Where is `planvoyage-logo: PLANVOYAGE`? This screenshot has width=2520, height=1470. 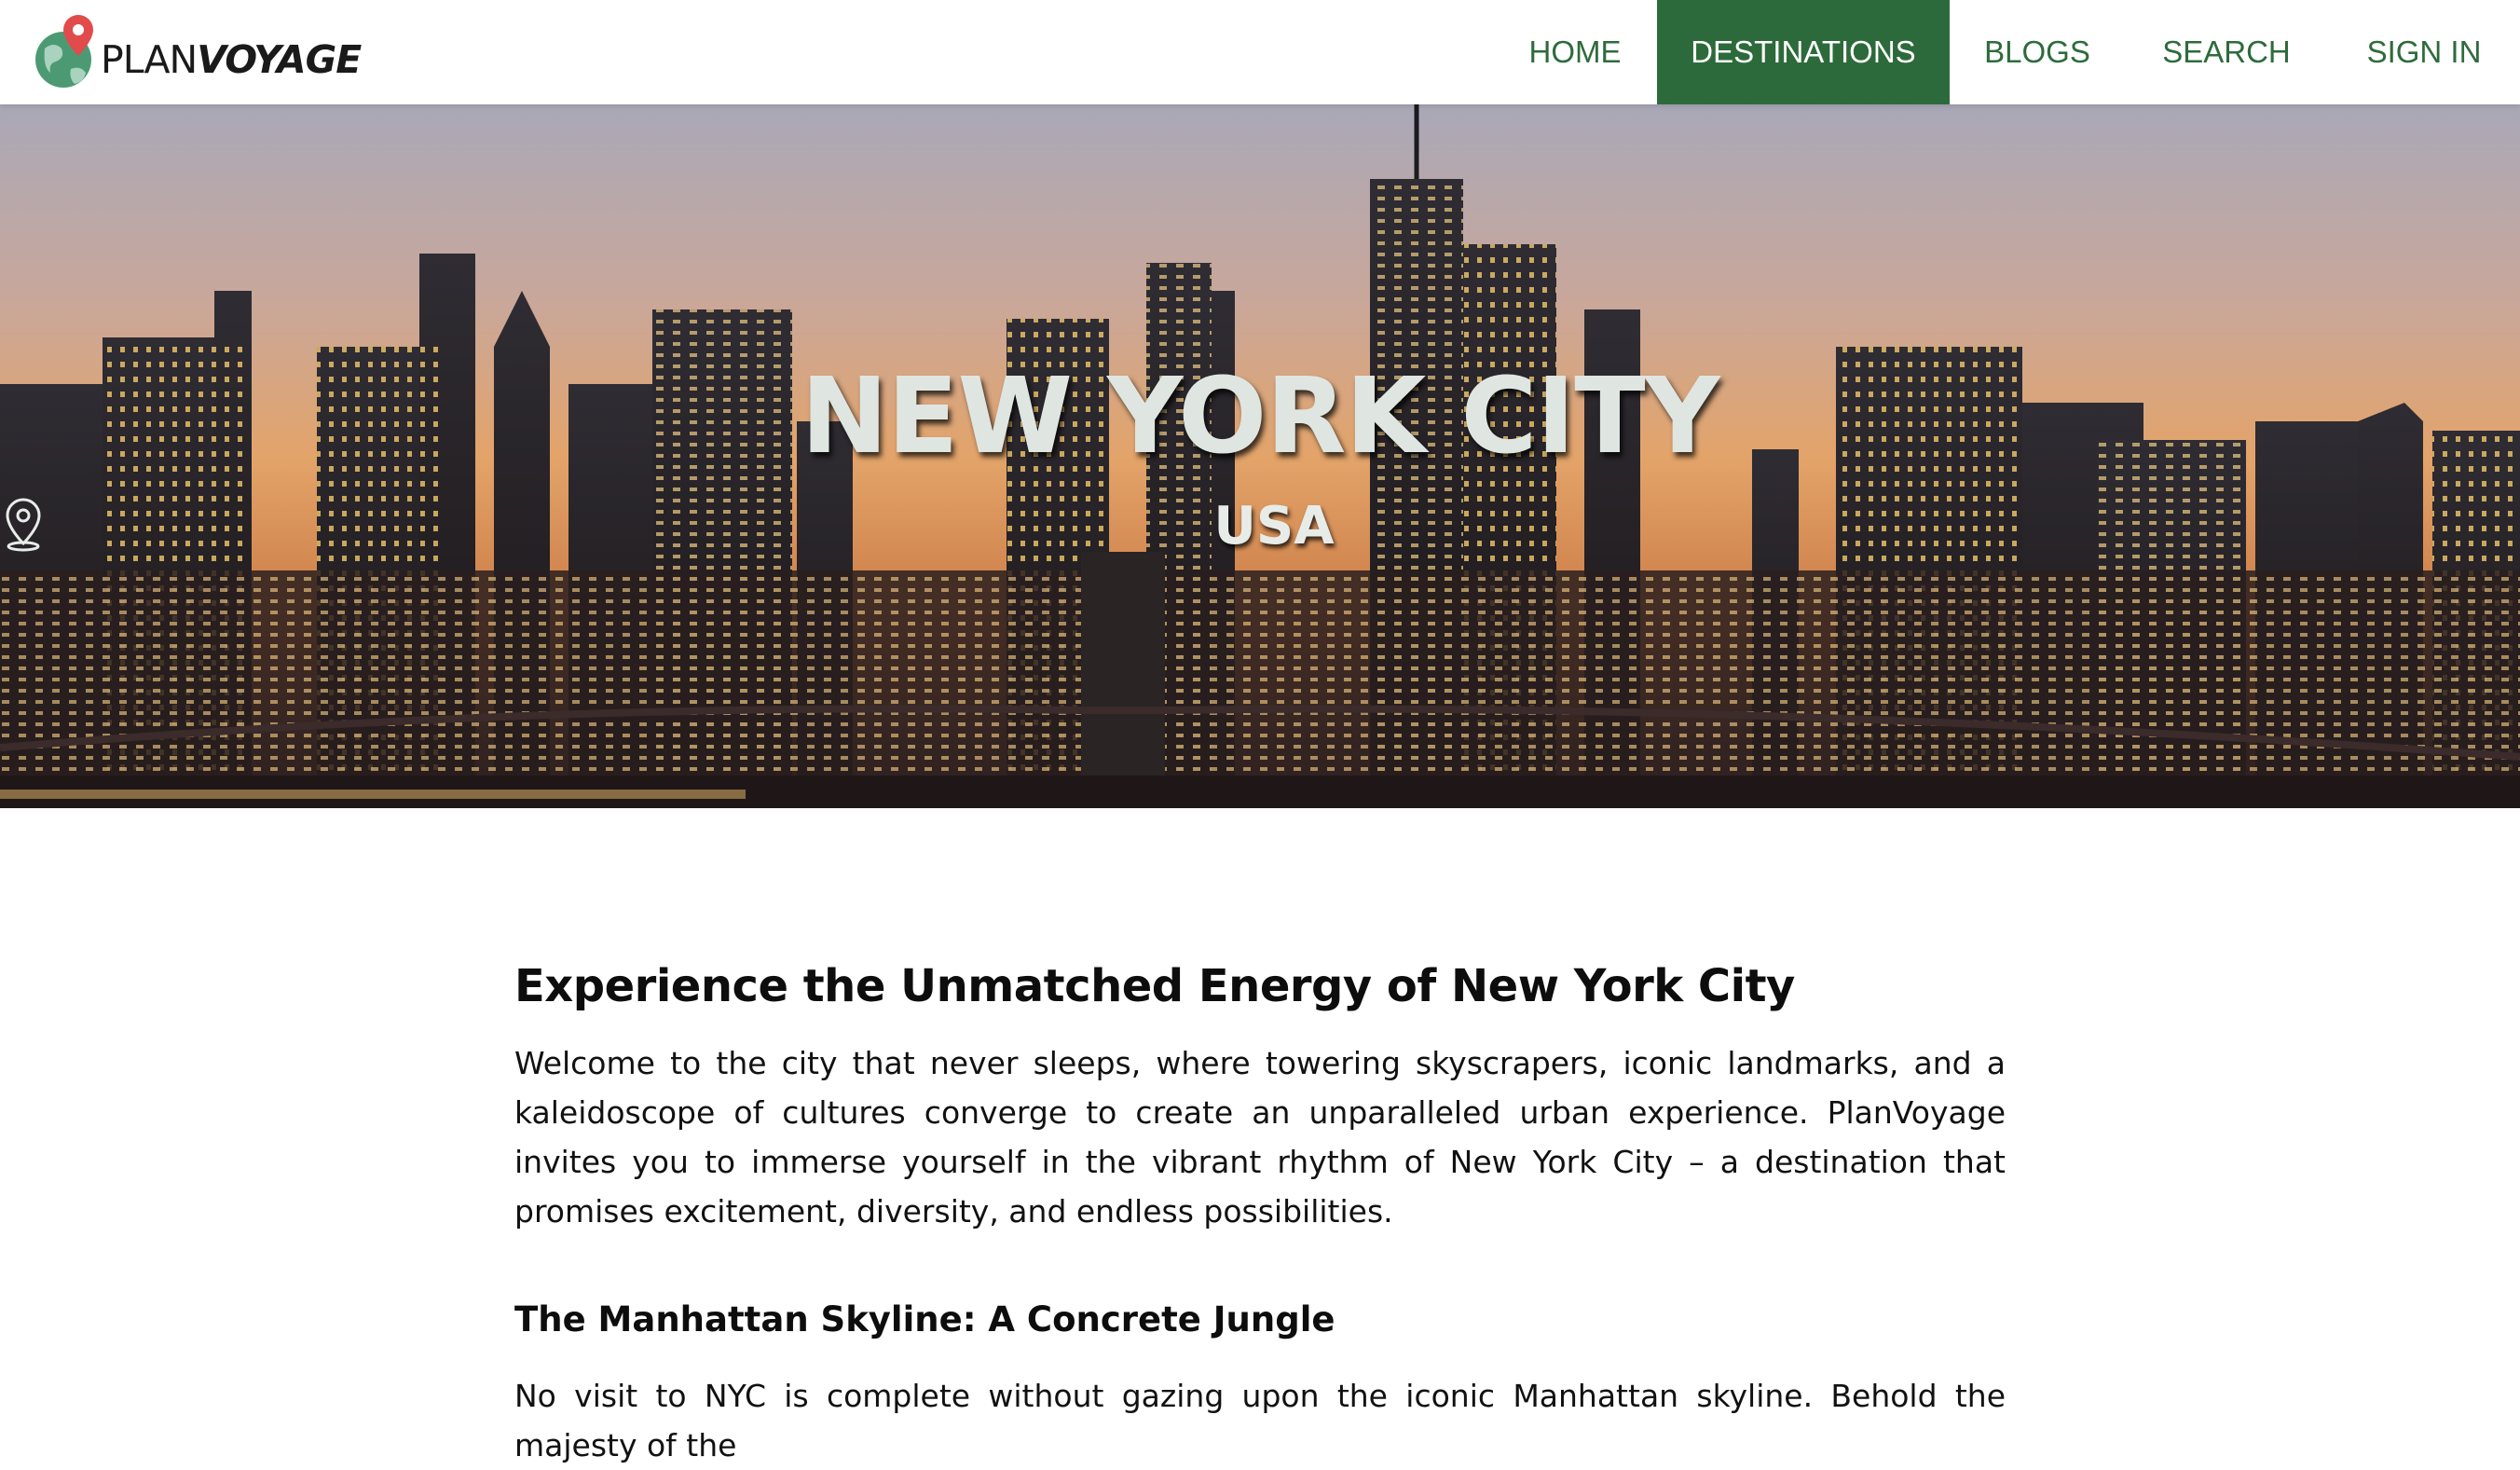
planvoyage-logo: PLANVOYAGE is located at coordinates (198, 52).